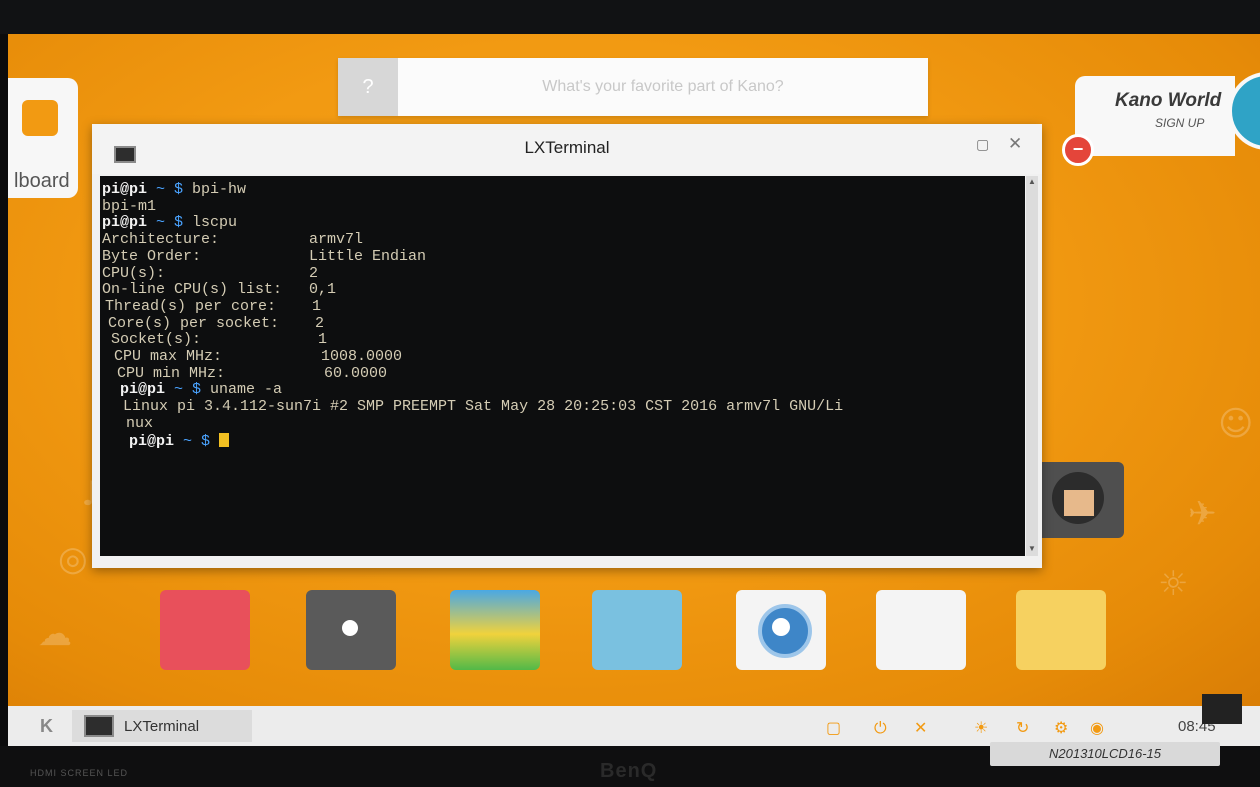  Describe the element at coordinates (368, 87) in the screenshot. I see `question-icon: ?` at that location.